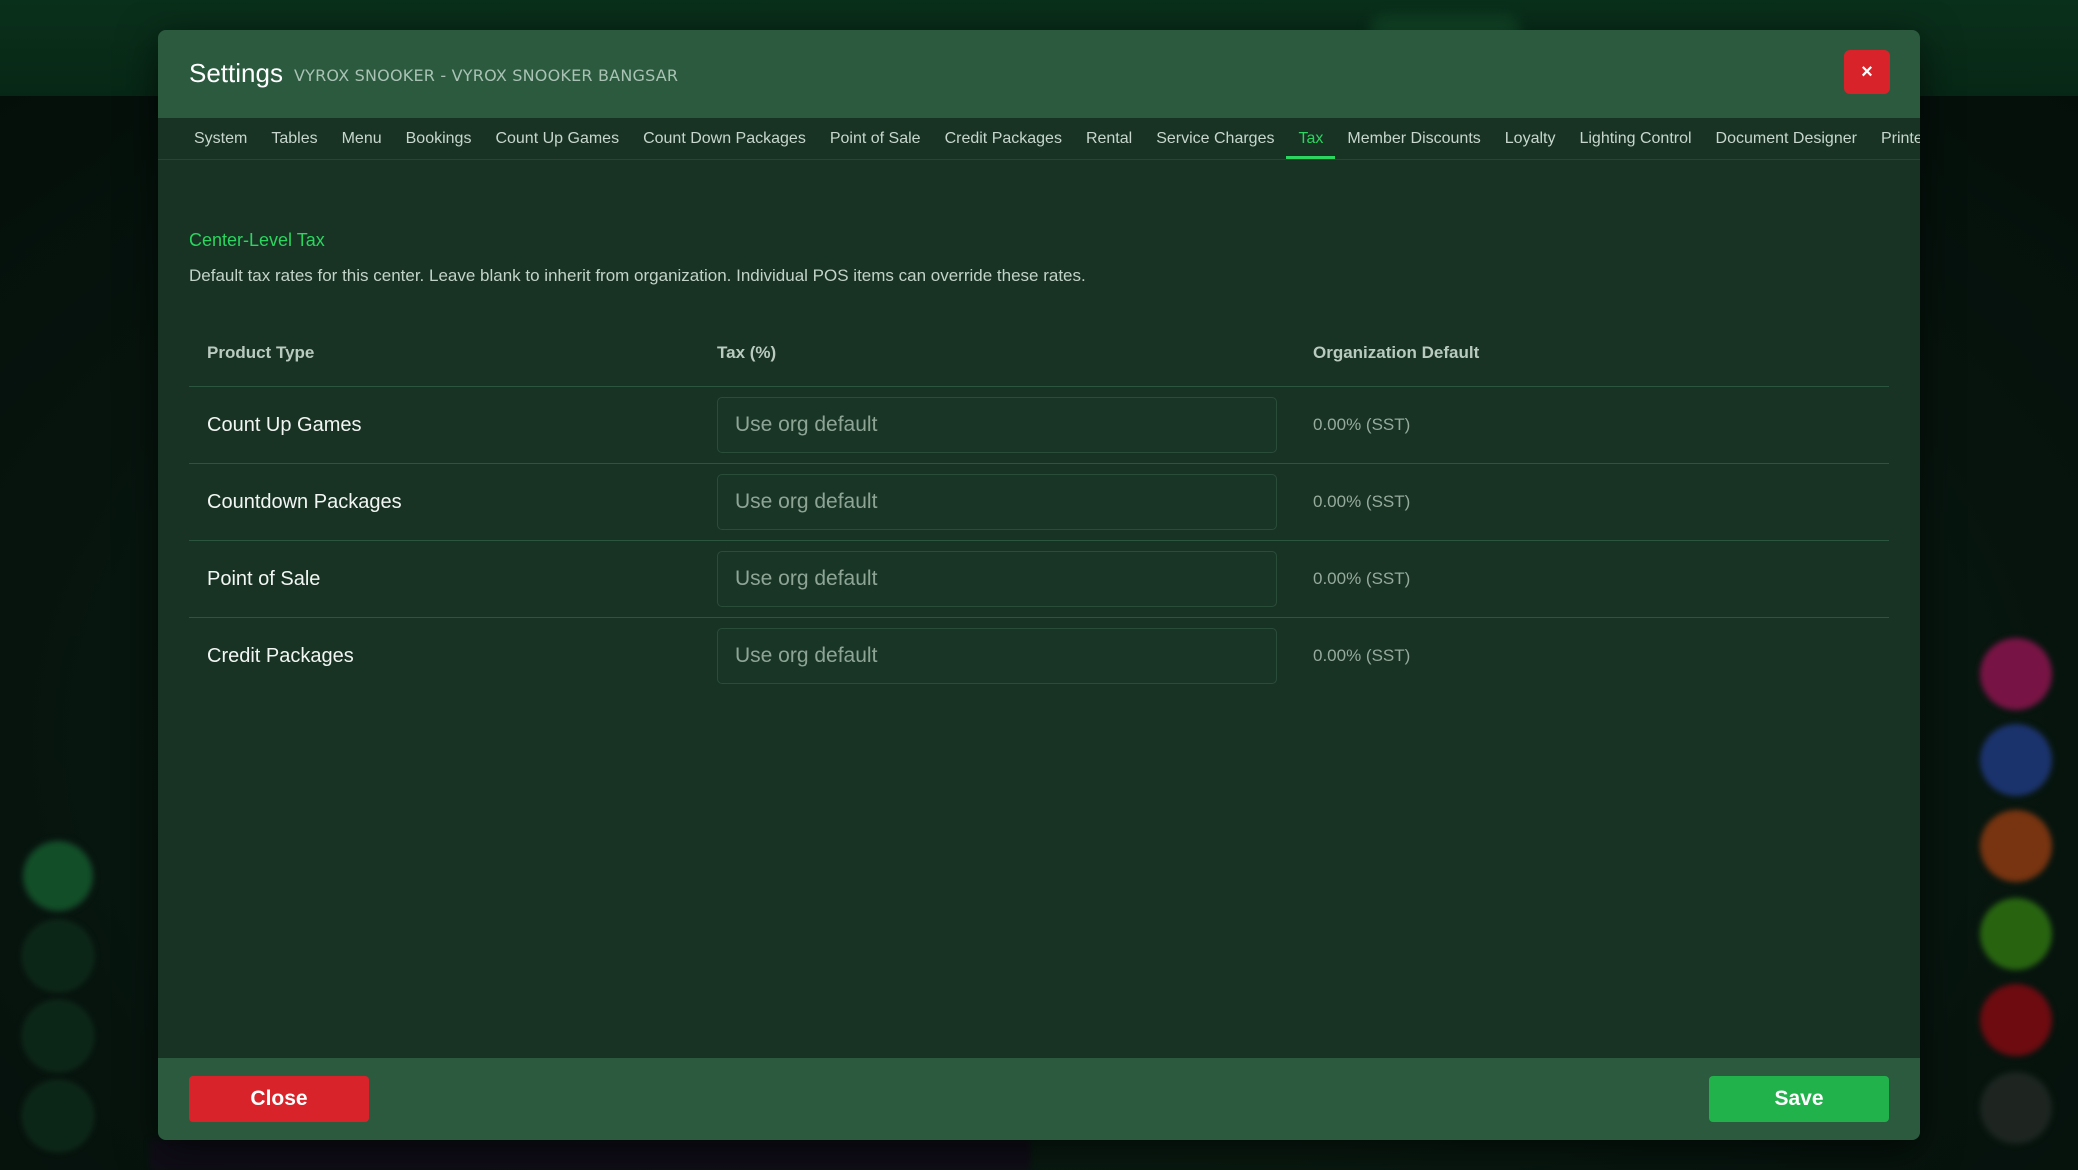  Describe the element at coordinates (1003, 138) in the screenshot. I see `tab-credit-packages: Credit Packages` at that location.